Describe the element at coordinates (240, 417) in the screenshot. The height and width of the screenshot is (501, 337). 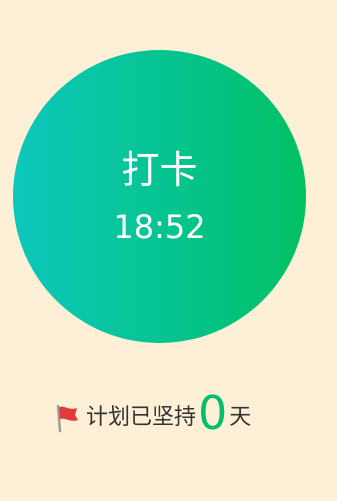
I see `streak-suffix: 天` at that location.